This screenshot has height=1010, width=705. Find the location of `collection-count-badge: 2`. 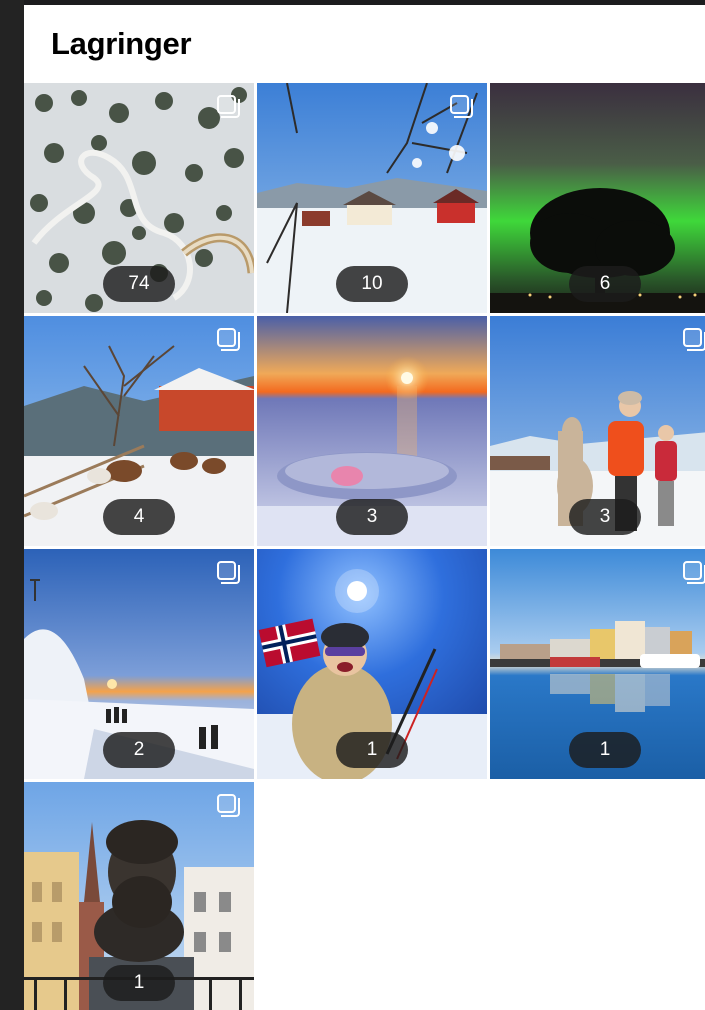

collection-count-badge: 2 is located at coordinates (139, 750).